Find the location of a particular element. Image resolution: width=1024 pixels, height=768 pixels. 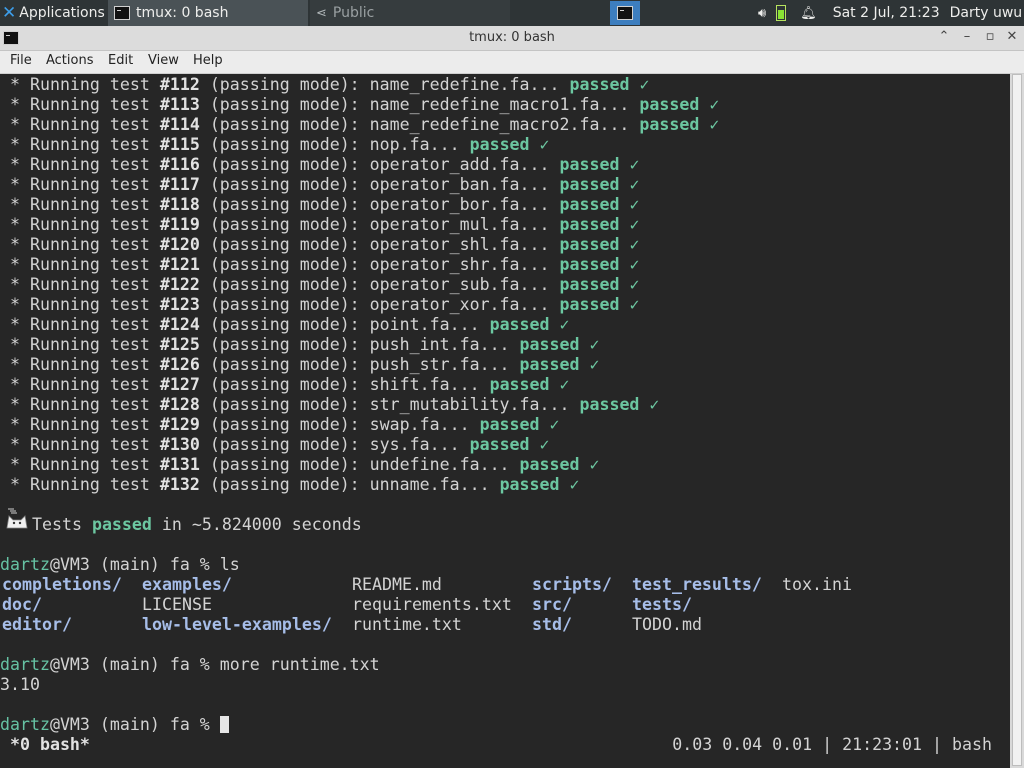

taskbar-label: Public is located at coordinates (353, 13).